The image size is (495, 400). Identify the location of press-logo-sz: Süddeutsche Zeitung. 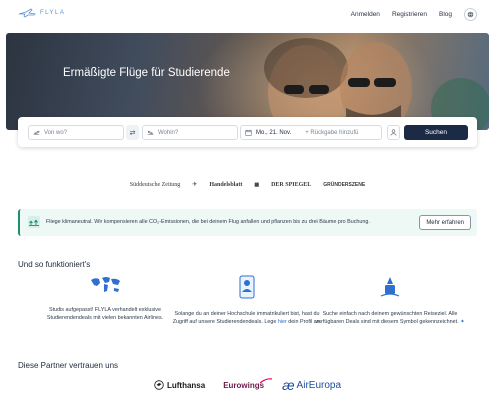
(155, 184).